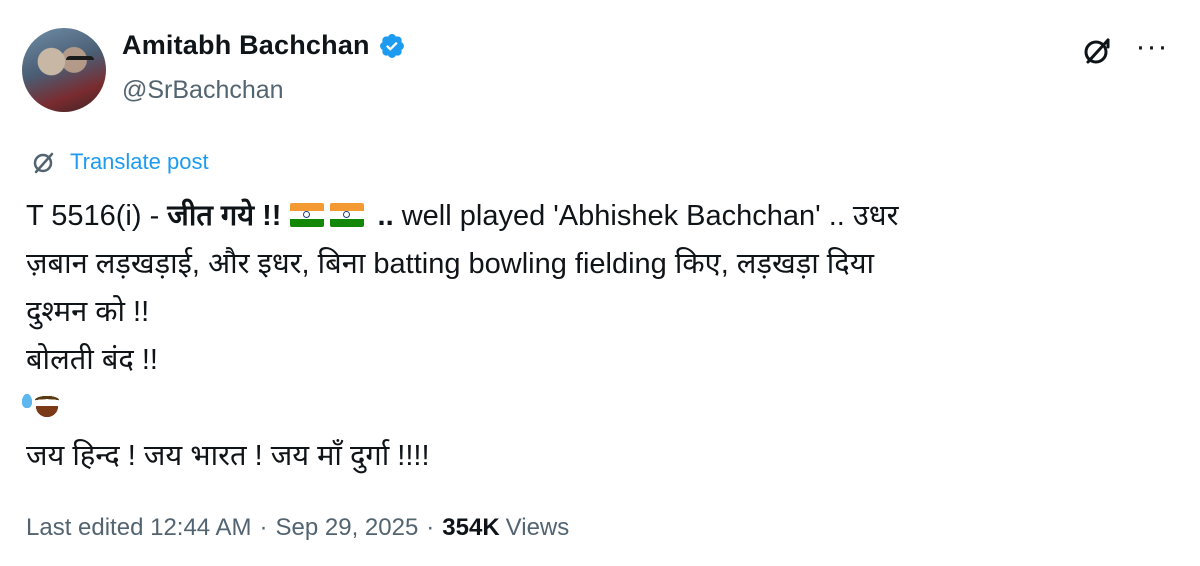 The height and width of the screenshot is (566, 1200). I want to click on views-count: 354K, so click(470, 528).